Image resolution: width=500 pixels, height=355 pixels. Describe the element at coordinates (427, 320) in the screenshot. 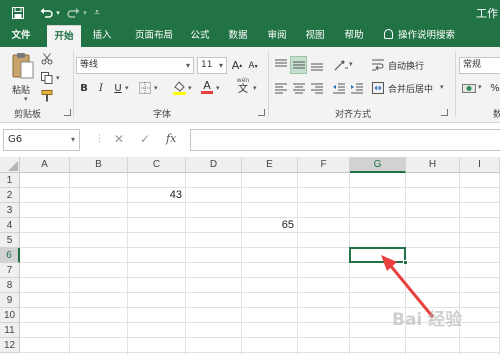

I see `watermark-logo: Bai 经验` at that location.